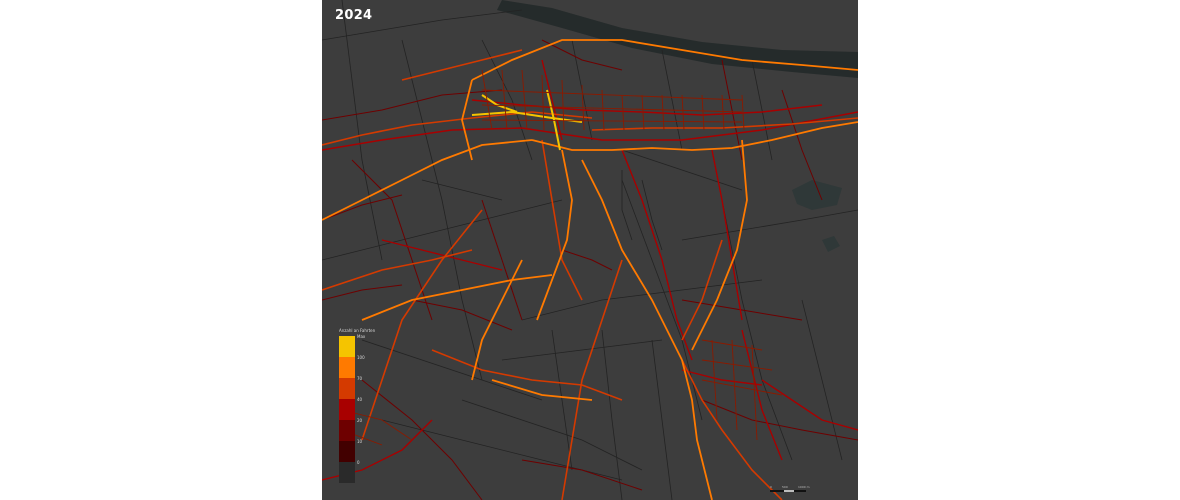 The width and height of the screenshot is (1180, 500). What do you see at coordinates (350, 429) in the screenshot?
I see `legend-swatch: 20` at bounding box center [350, 429].